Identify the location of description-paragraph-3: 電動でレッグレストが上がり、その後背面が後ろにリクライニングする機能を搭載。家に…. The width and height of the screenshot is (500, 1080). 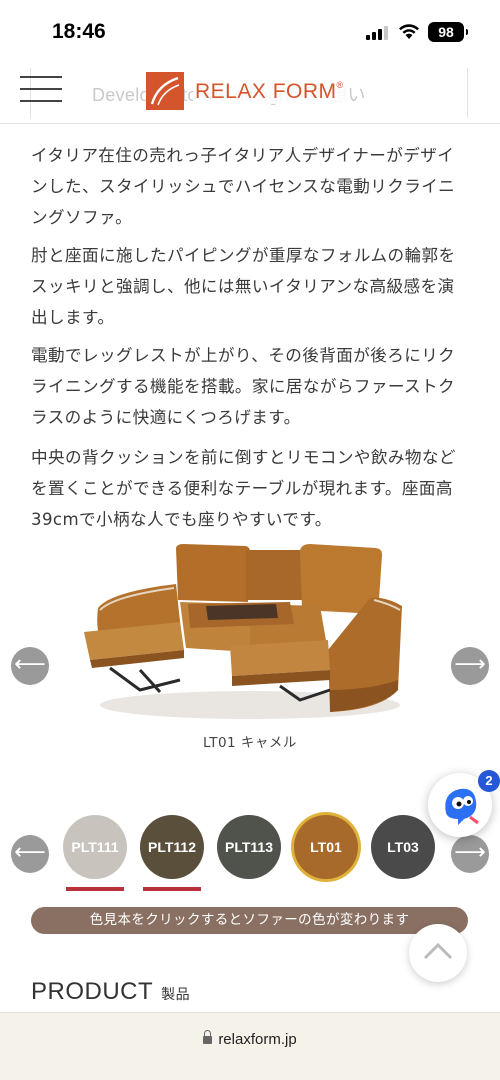
(243, 386).